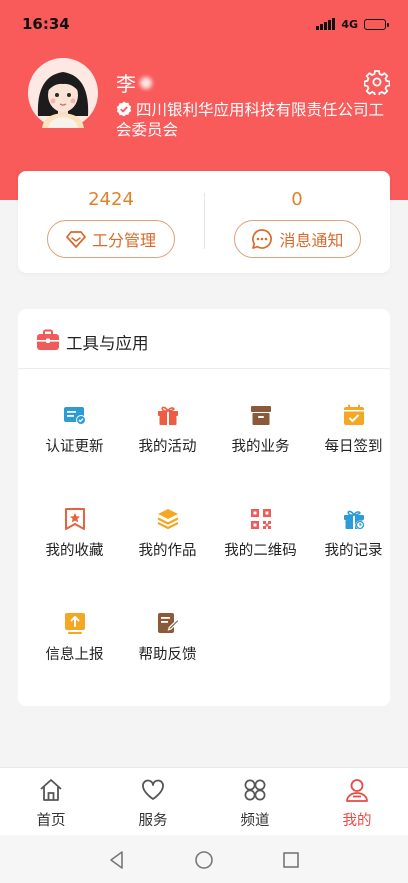 The width and height of the screenshot is (408, 883). What do you see at coordinates (260, 448) in the screenshot?
I see `tool-my-business: 我的业务` at bounding box center [260, 448].